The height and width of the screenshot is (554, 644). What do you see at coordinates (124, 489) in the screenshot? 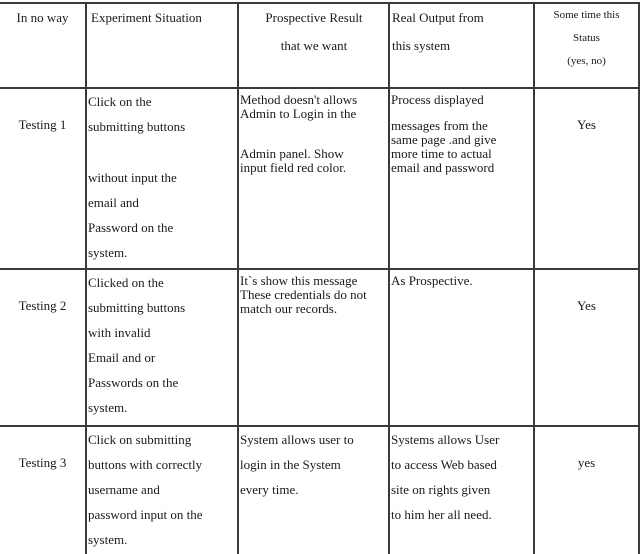
I see `text-line: username and` at bounding box center [124, 489].